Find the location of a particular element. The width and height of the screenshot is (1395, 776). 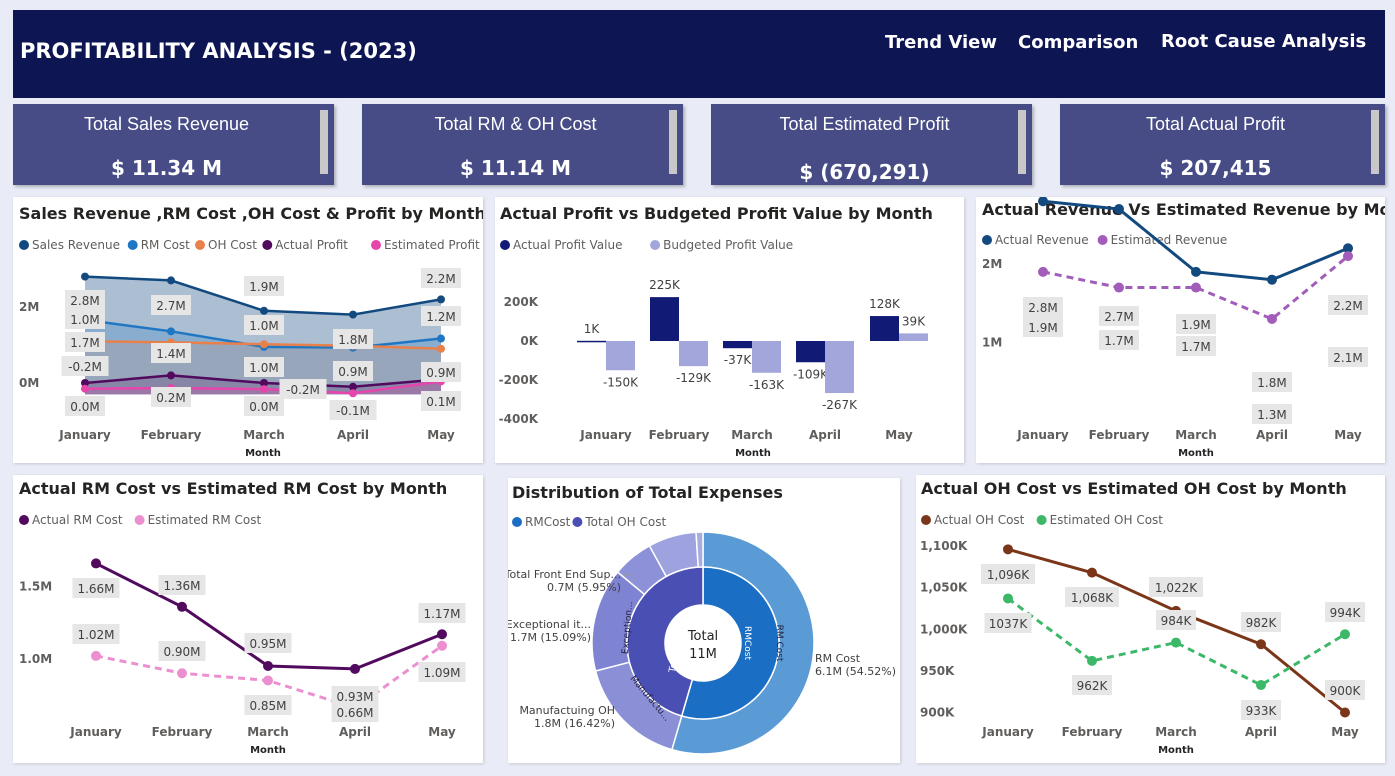

y-tick-label: 1M is located at coordinates (992, 343).